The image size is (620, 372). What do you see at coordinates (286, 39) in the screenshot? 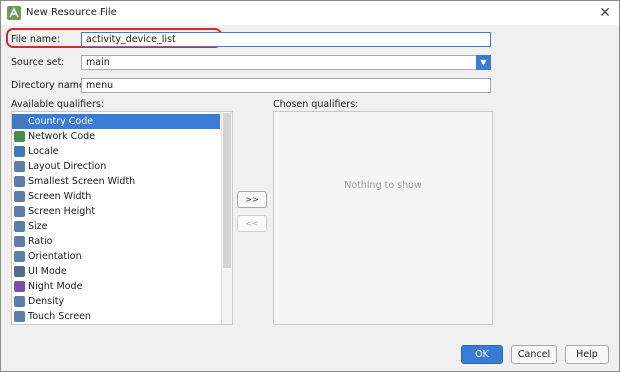
I see `file-name-field: activity_device_list` at bounding box center [286, 39].